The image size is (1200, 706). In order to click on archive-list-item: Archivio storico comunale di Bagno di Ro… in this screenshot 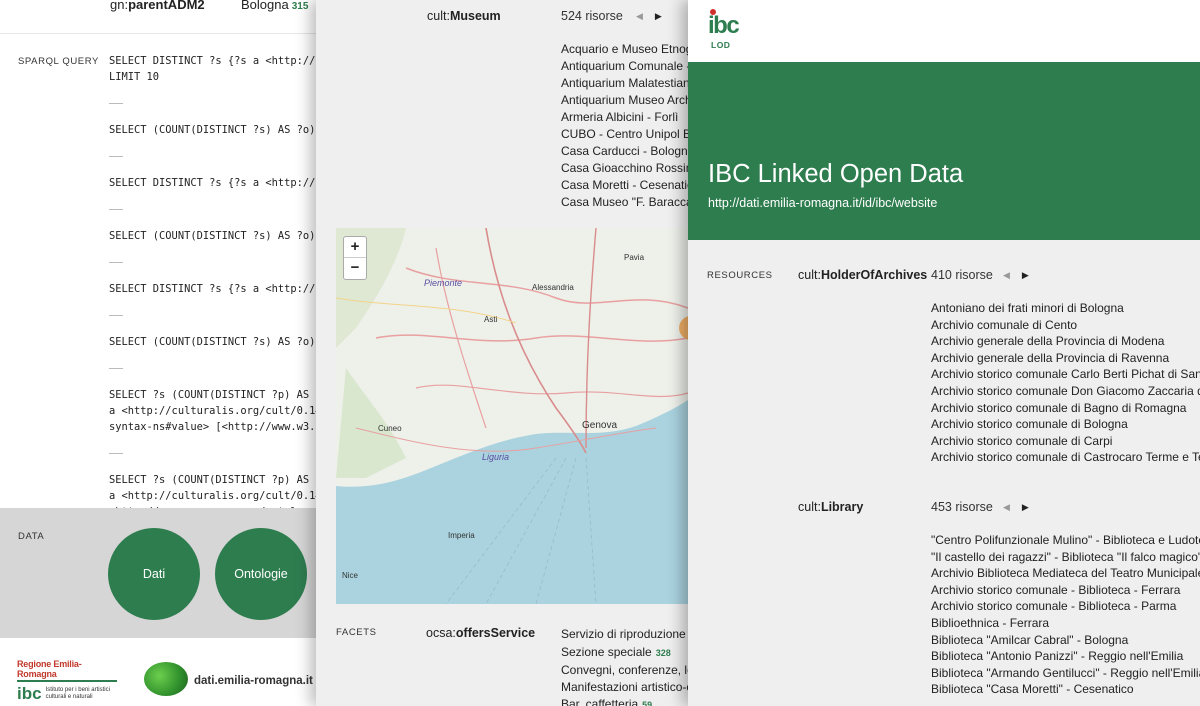, I will do `click(1065, 408)`.